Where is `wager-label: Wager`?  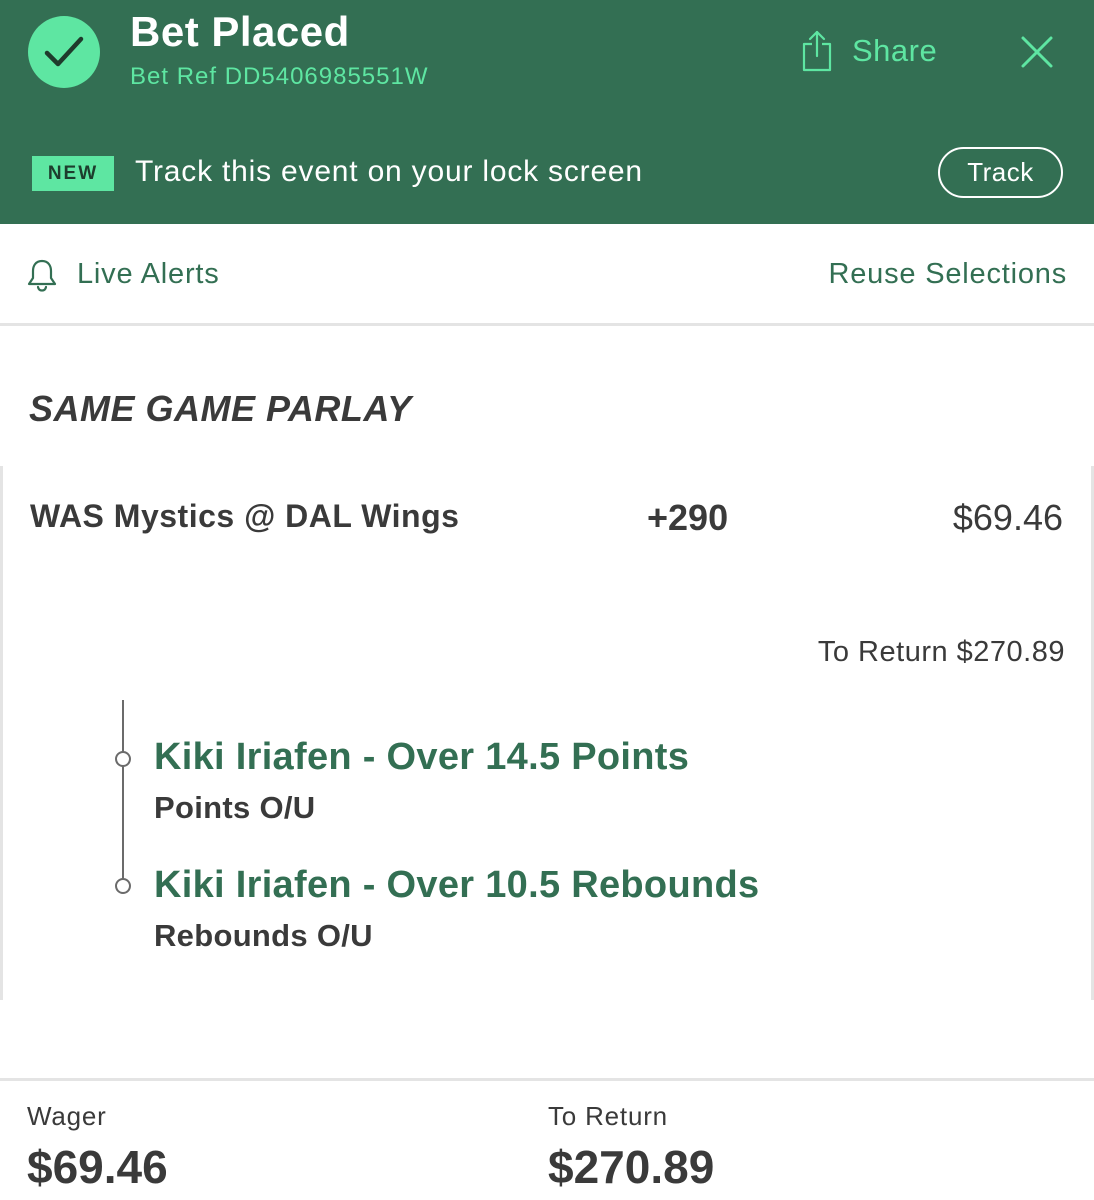 wager-label: Wager is located at coordinates (67, 1116).